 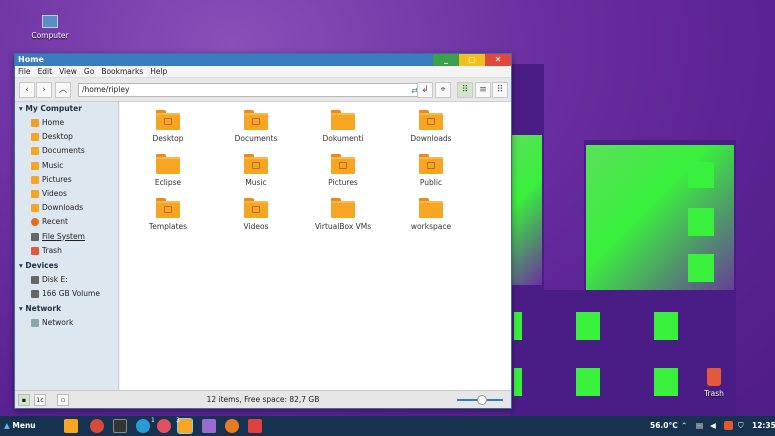 I want to click on list-view-button: ≡, so click(x=483, y=90).